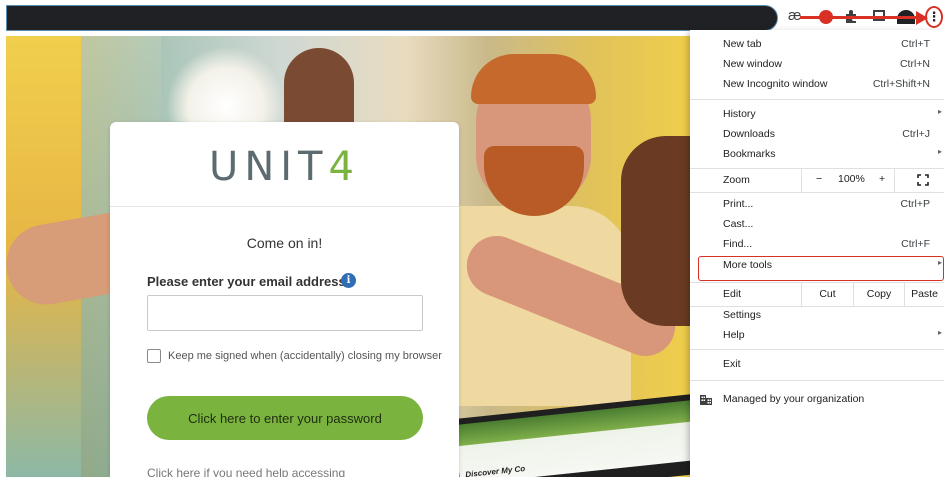 The image size is (944, 477). Describe the element at coordinates (348, 280) in the screenshot. I see `info-icon: i` at that location.